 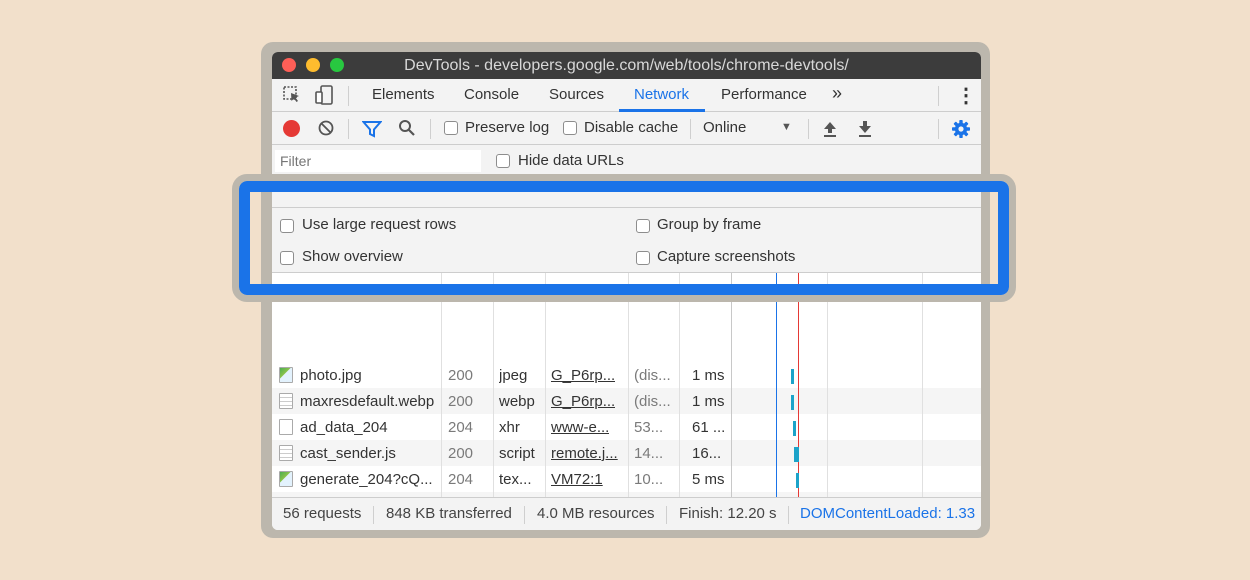 What do you see at coordinates (451, 128) in the screenshot?
I see `preserve-log-checkbox` at bounding box center [451, 128].